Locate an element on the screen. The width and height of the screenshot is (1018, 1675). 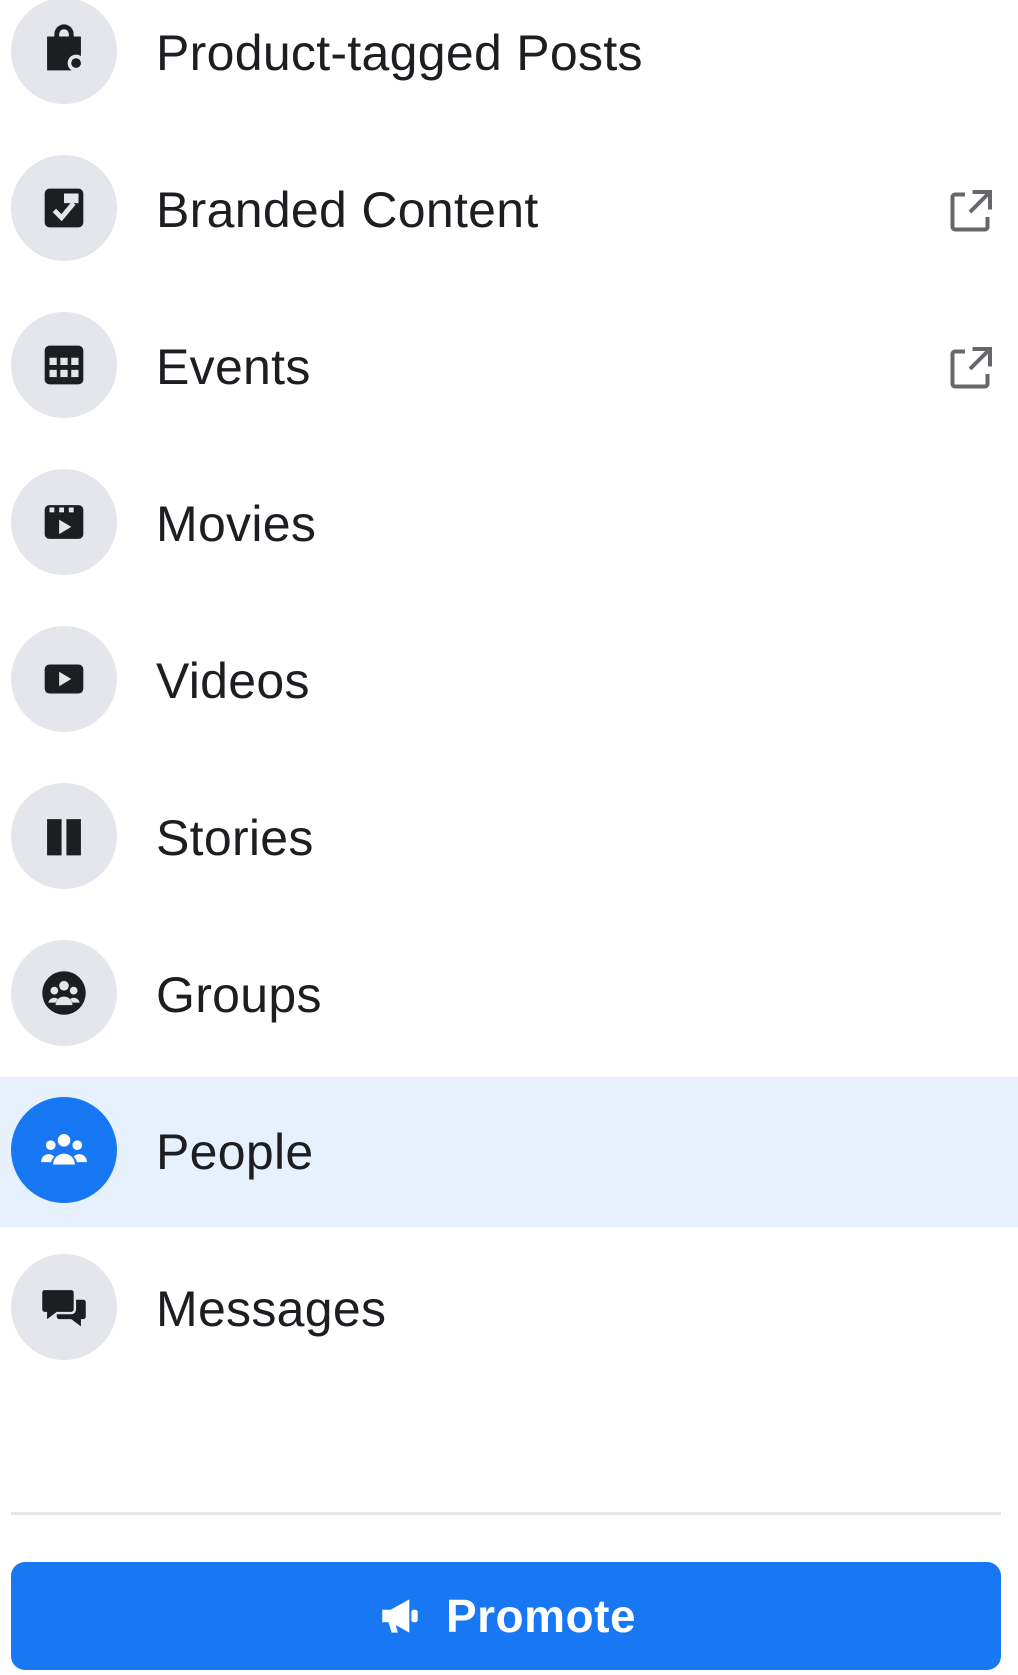
menu-item-label: Messages is located at coordinates (271, 1309).